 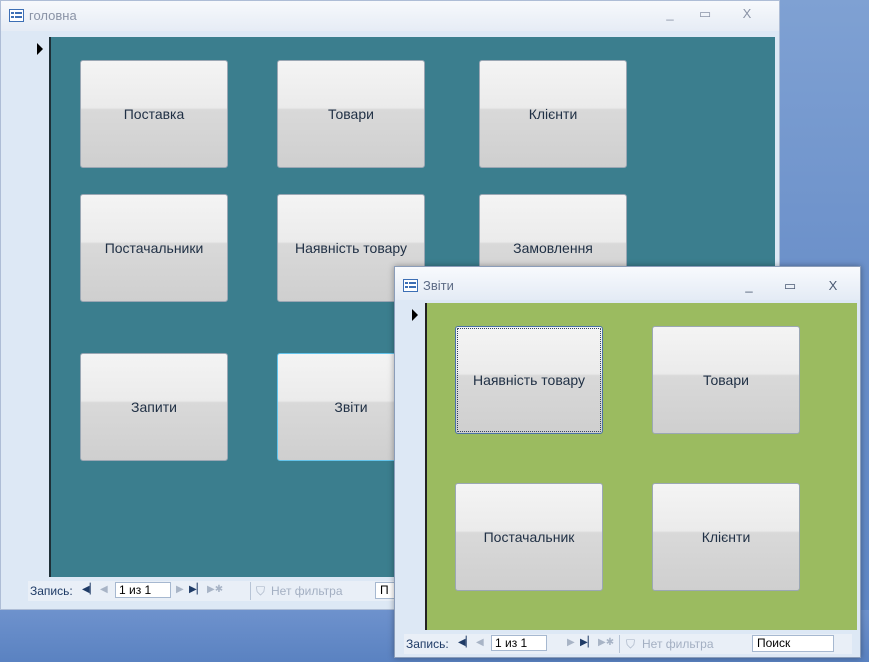 What do you see at coordinates (726, 537) in the screenshot?
I see `report-clients-button: Клієнти` at bounding box center [726, 537].